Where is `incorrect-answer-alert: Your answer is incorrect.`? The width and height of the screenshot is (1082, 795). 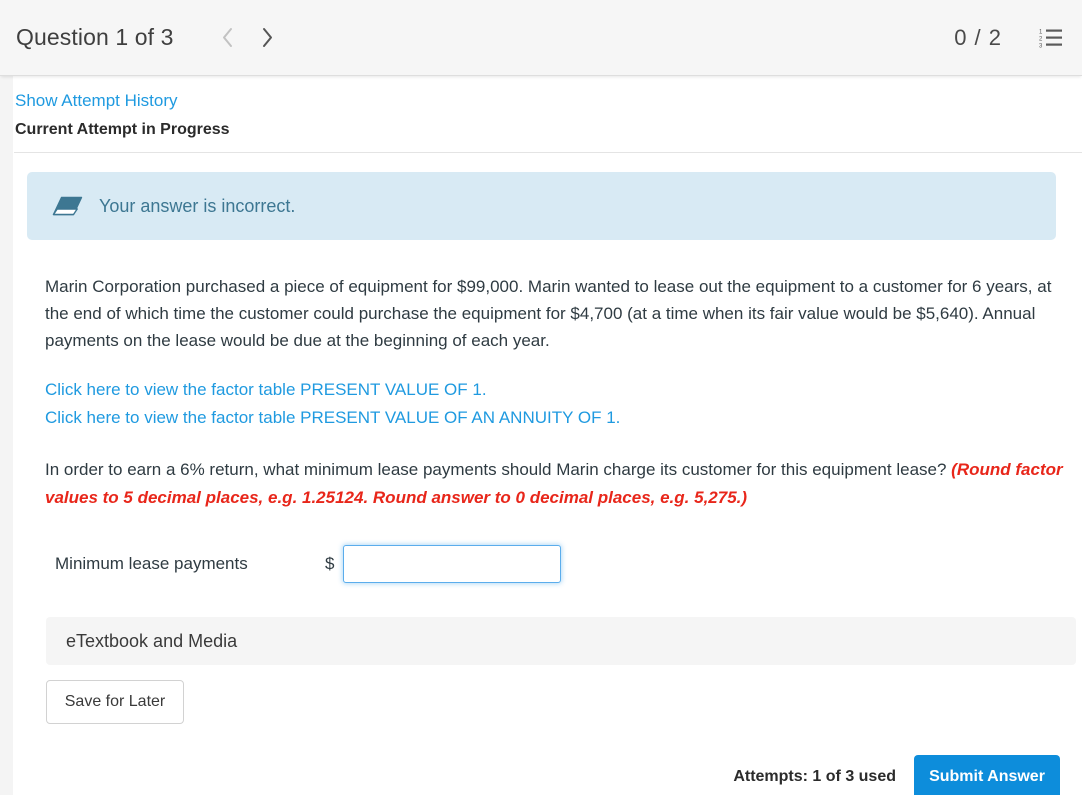 incorrect-answer-alert: Your answer is incorrect. is located at coordinates (541, 206).